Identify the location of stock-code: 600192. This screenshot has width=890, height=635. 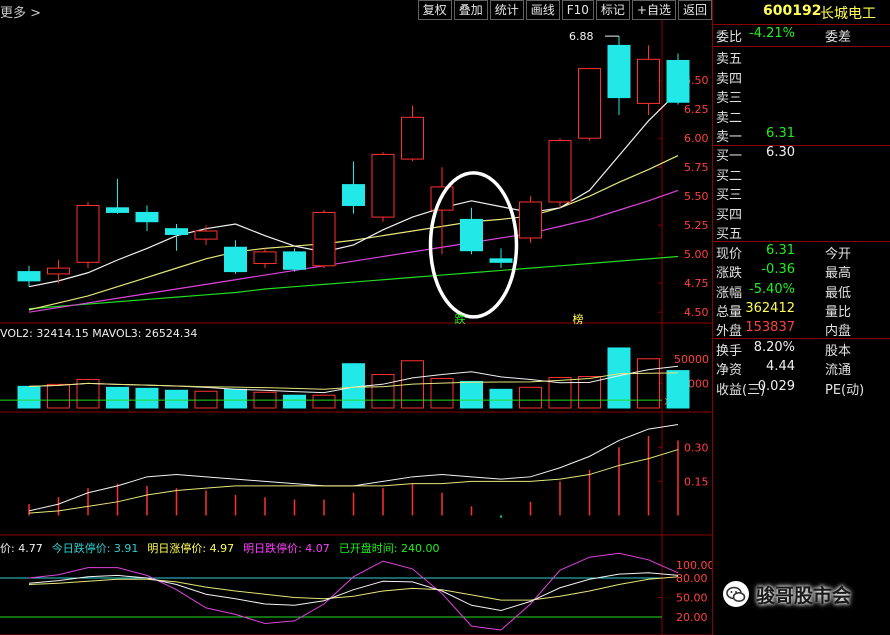
(792, 11).